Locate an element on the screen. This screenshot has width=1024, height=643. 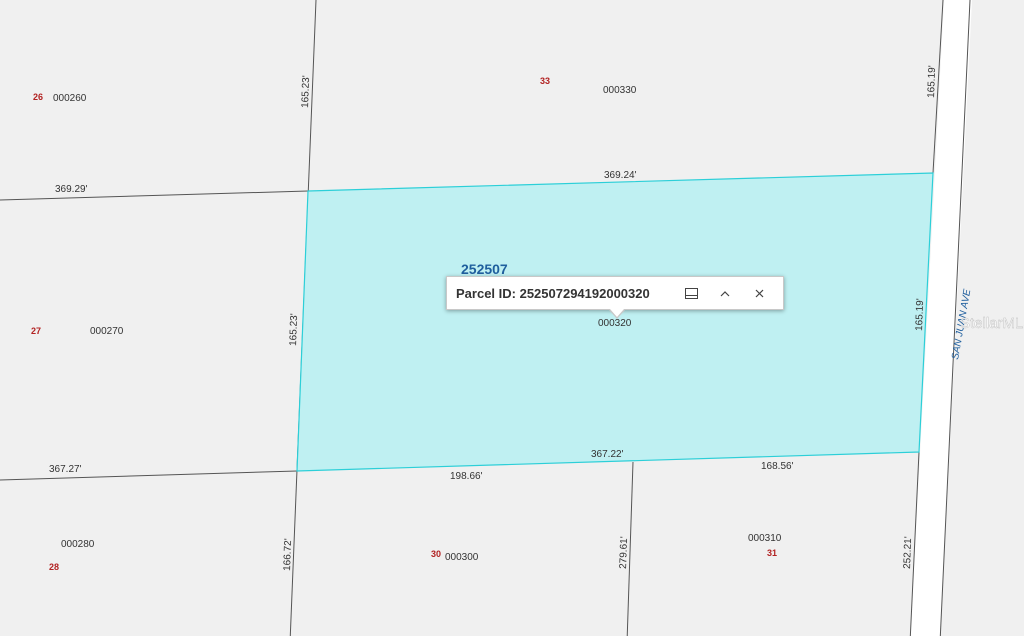
dimension-165-19-mid: 165.19' is located at coordinates (920, 314).